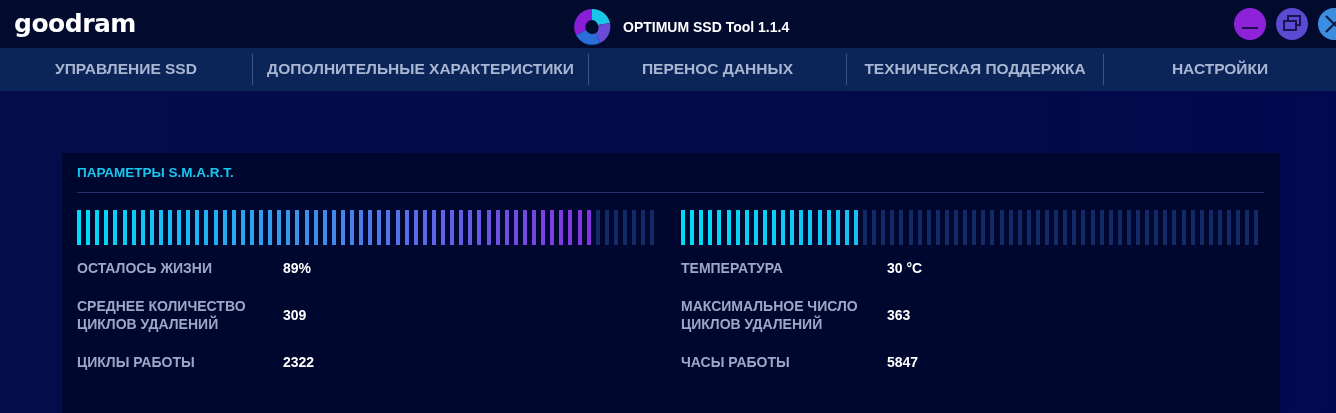  I want to click on nav-tab: НАСТРОЙКИ, so click(1220, 69).